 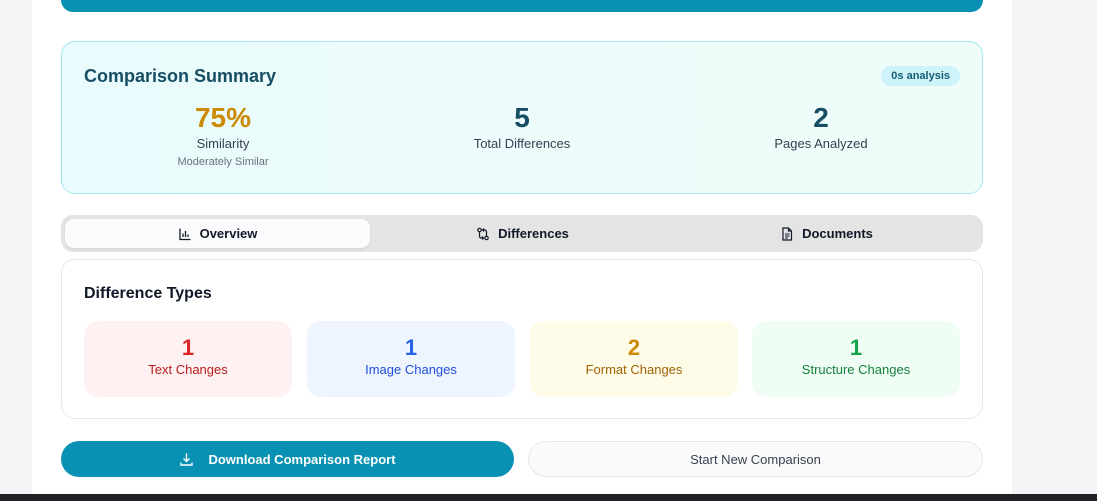 I want to click on start-new-comparison-button: Start New Comparison, so click(x=755, y=459).